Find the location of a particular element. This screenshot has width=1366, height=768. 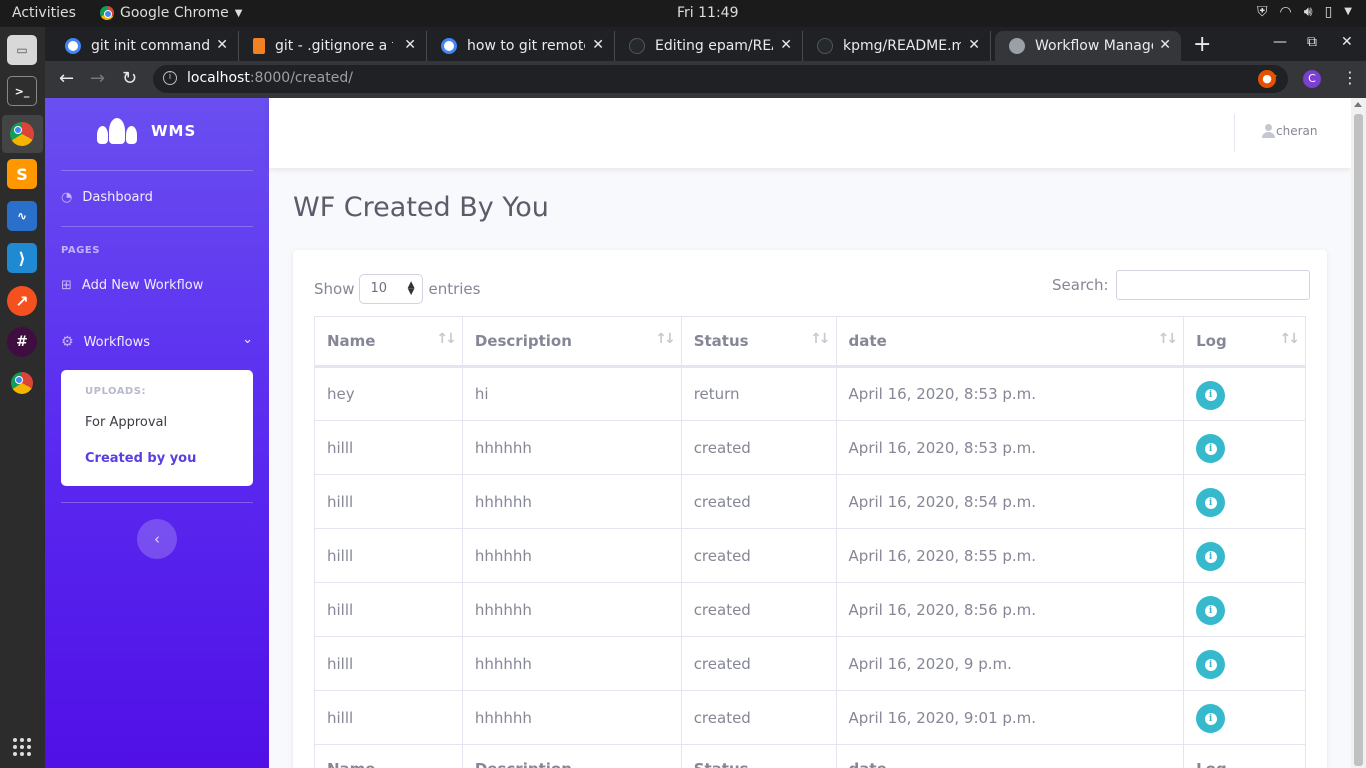

search-input is located at coordinates (1212, 285).